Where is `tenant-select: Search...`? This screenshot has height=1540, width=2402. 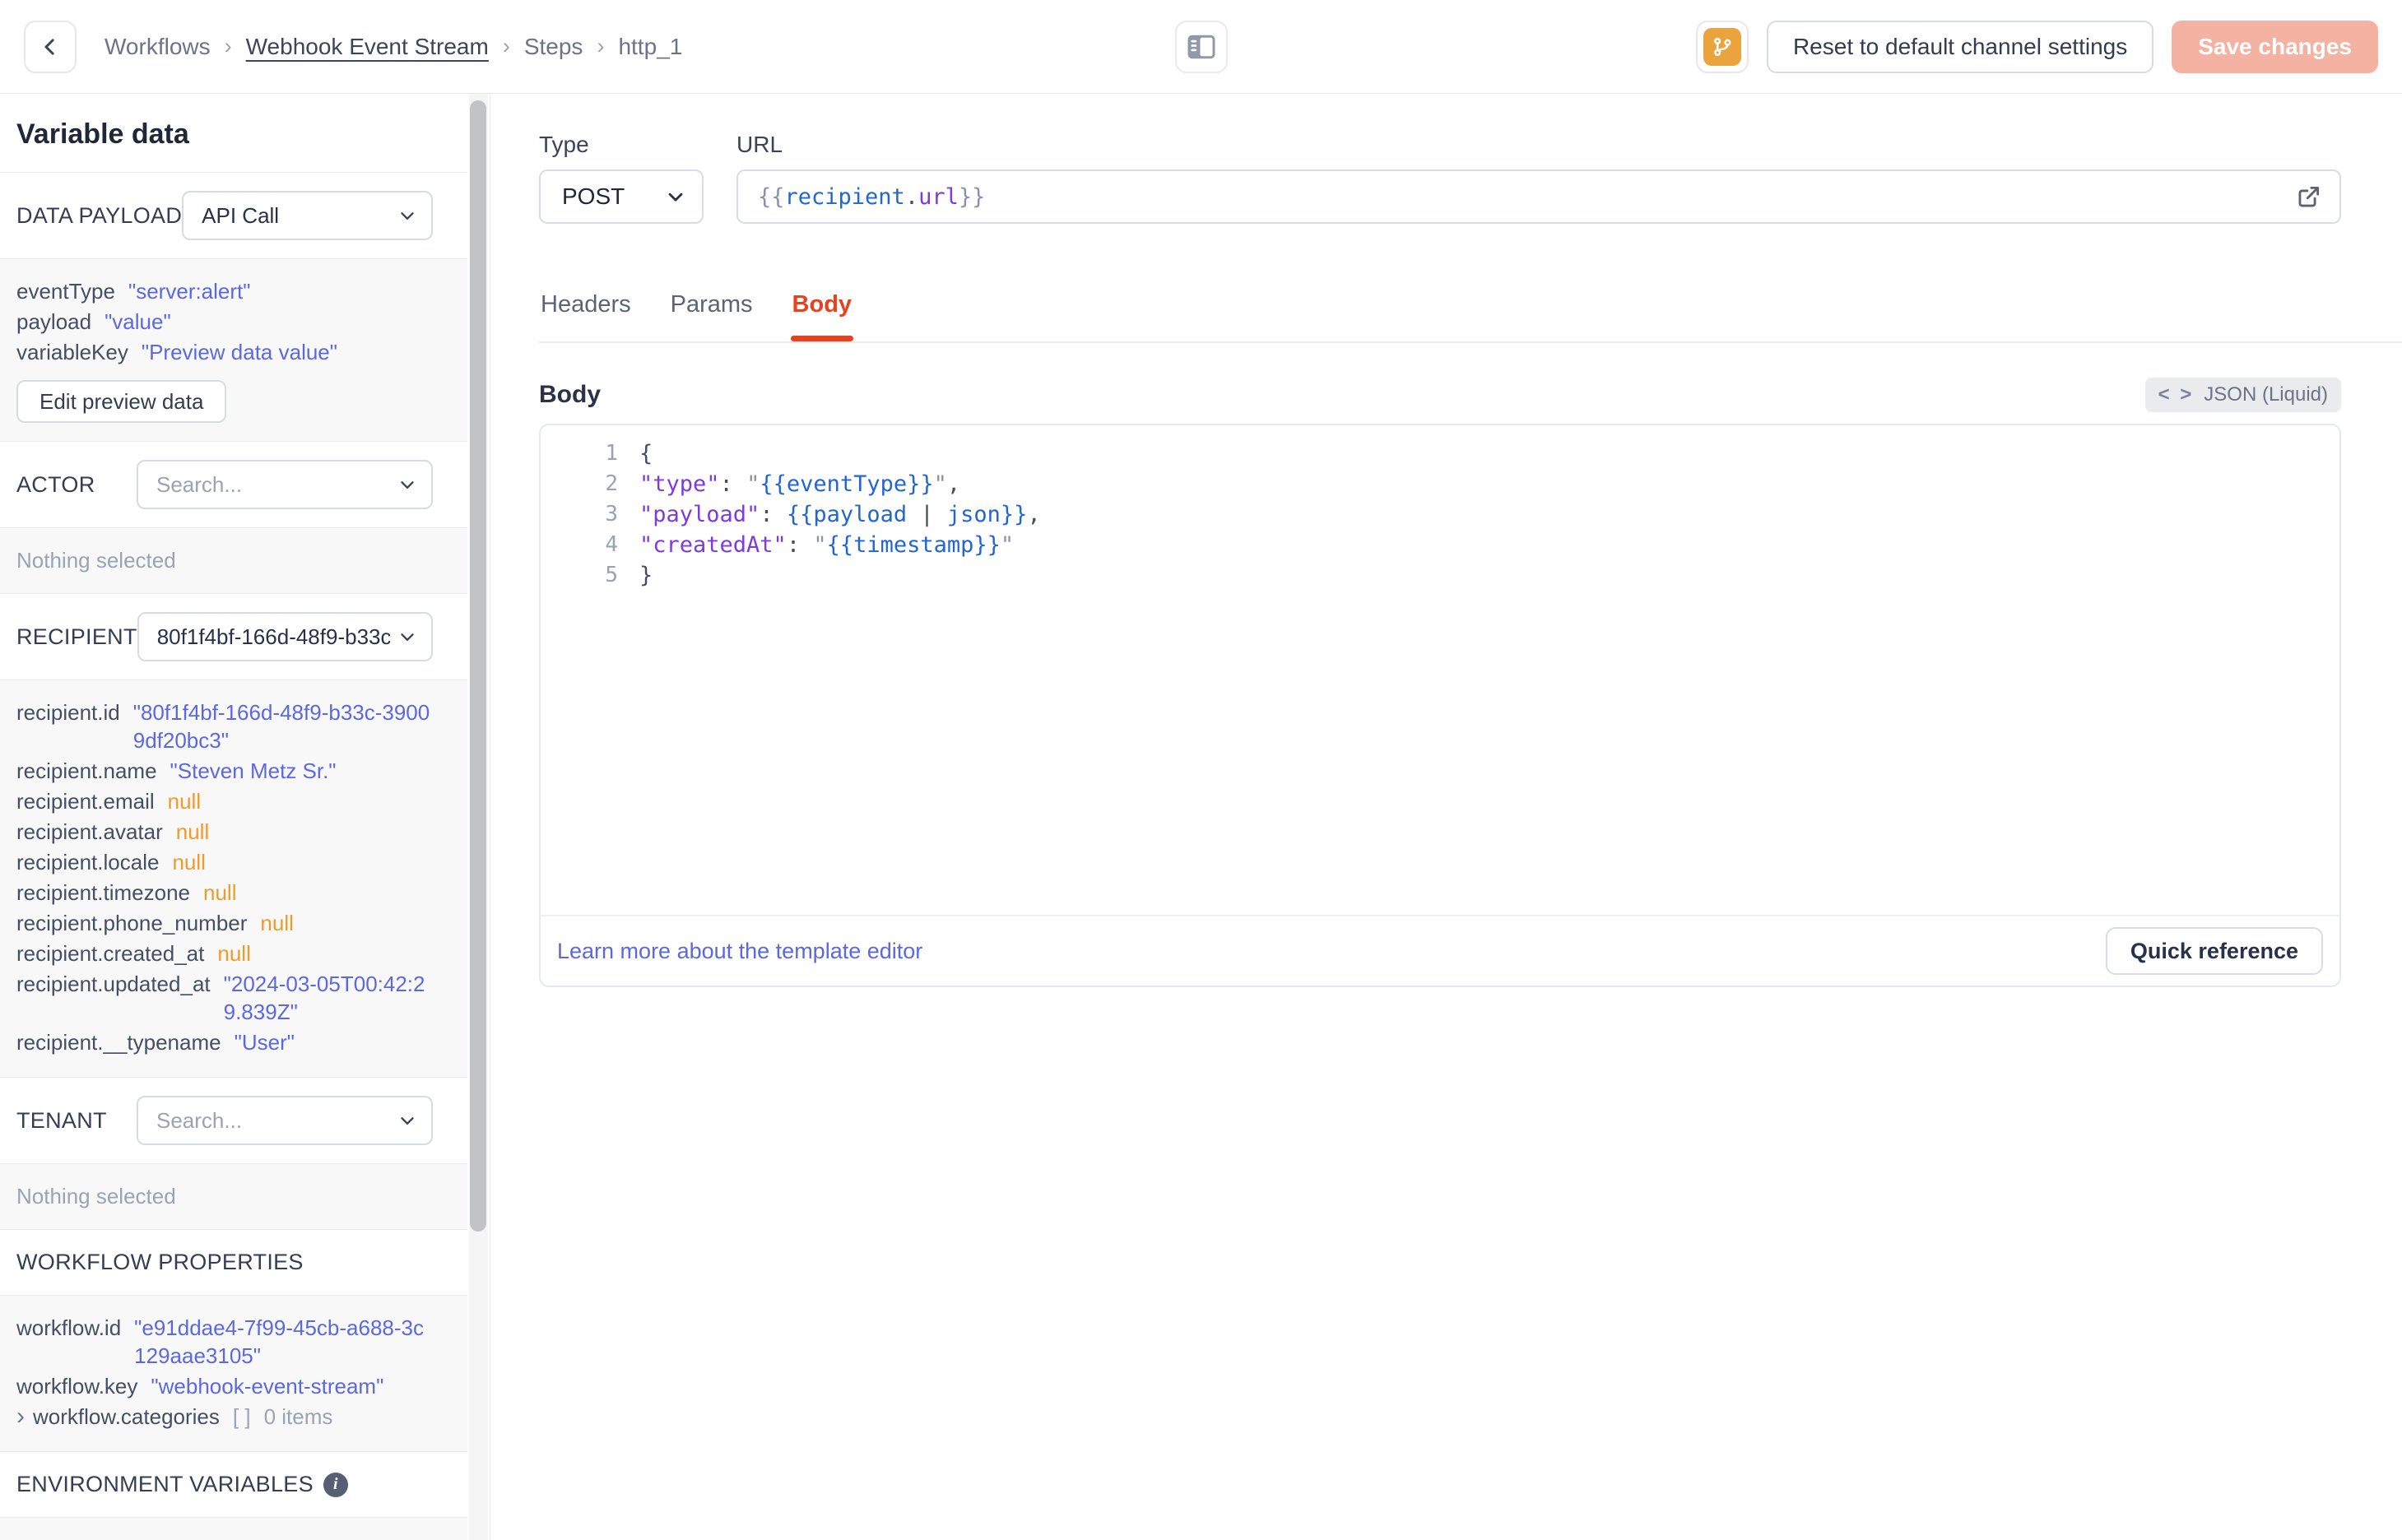
tenant-select: Search... is located at coordinates (285, 1120).